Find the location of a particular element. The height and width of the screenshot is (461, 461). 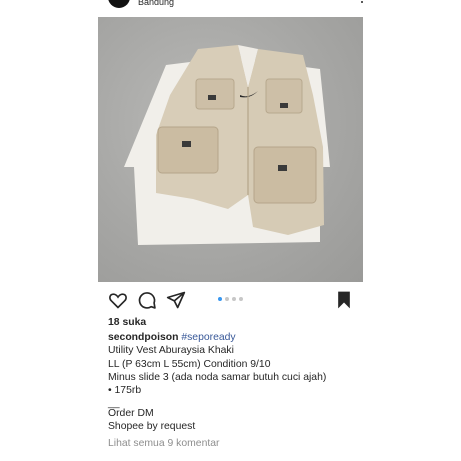

heart-icon is located at coordinates (118, 300).